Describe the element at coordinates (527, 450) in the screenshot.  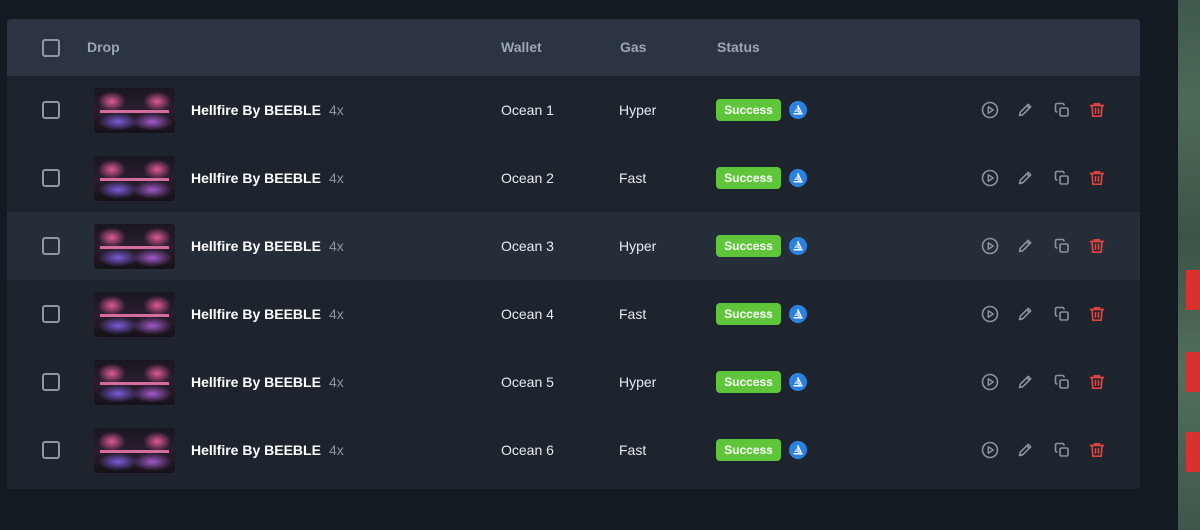
I see `wallet-name: Ocean 6` at that location.